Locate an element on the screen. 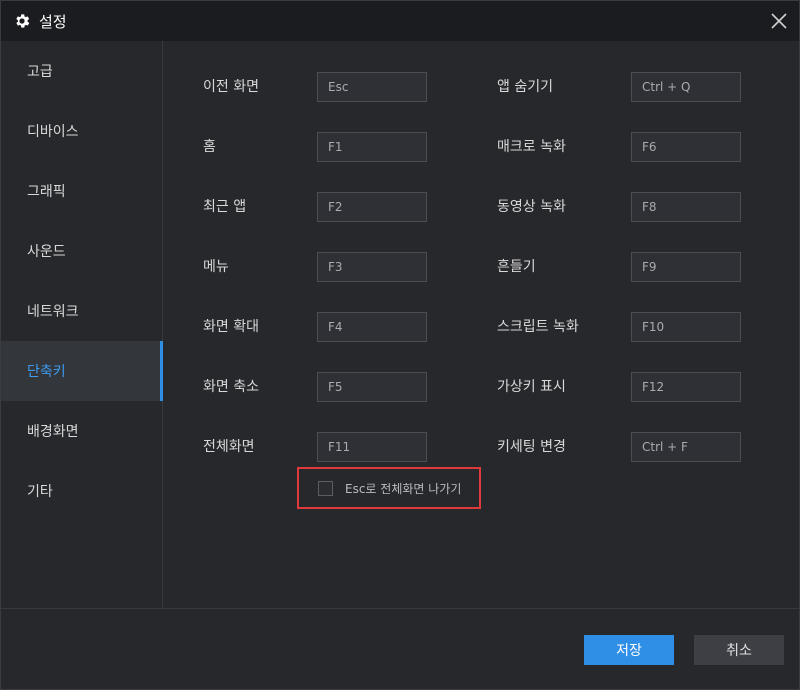 Image resolution: width=800 pixels, height=690 pixels. sidebar-item-other: 기타 is located at coordinates (81, 491).